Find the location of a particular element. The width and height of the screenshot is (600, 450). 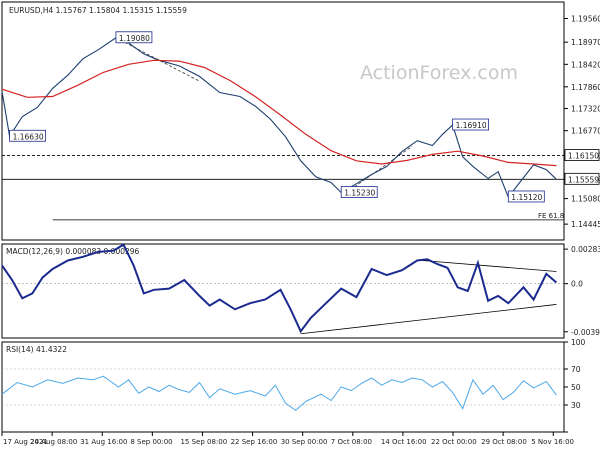

x-tick-label: 5 Nov 16:00 is located at coordinates (552, 442).